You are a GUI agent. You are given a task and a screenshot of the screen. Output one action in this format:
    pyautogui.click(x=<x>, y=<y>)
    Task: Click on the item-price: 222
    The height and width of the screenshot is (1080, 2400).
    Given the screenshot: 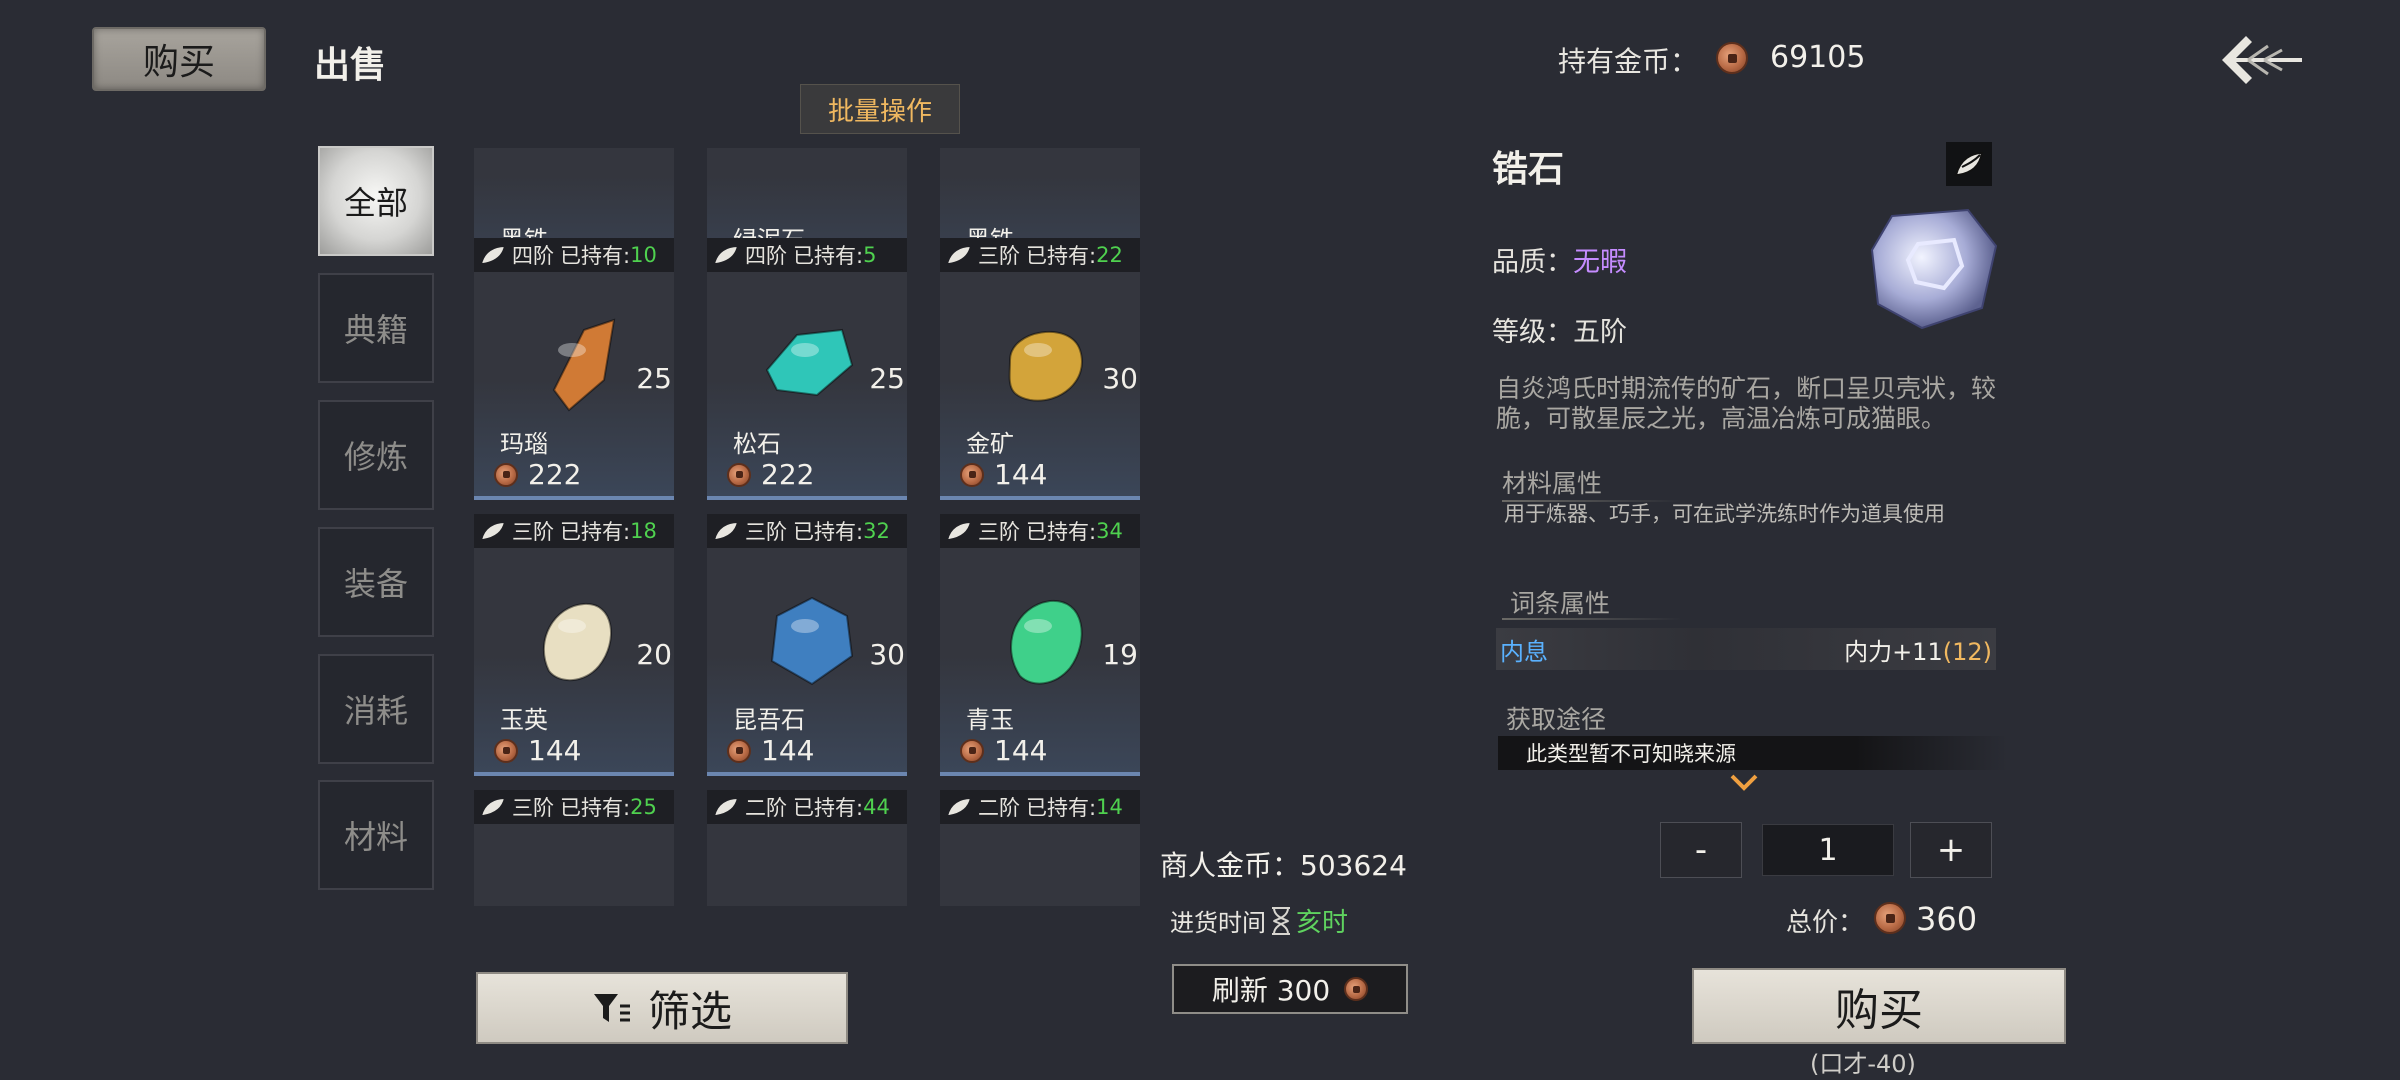 What is the action you would take?
    pyautogui.click(x=555, y=474)
    